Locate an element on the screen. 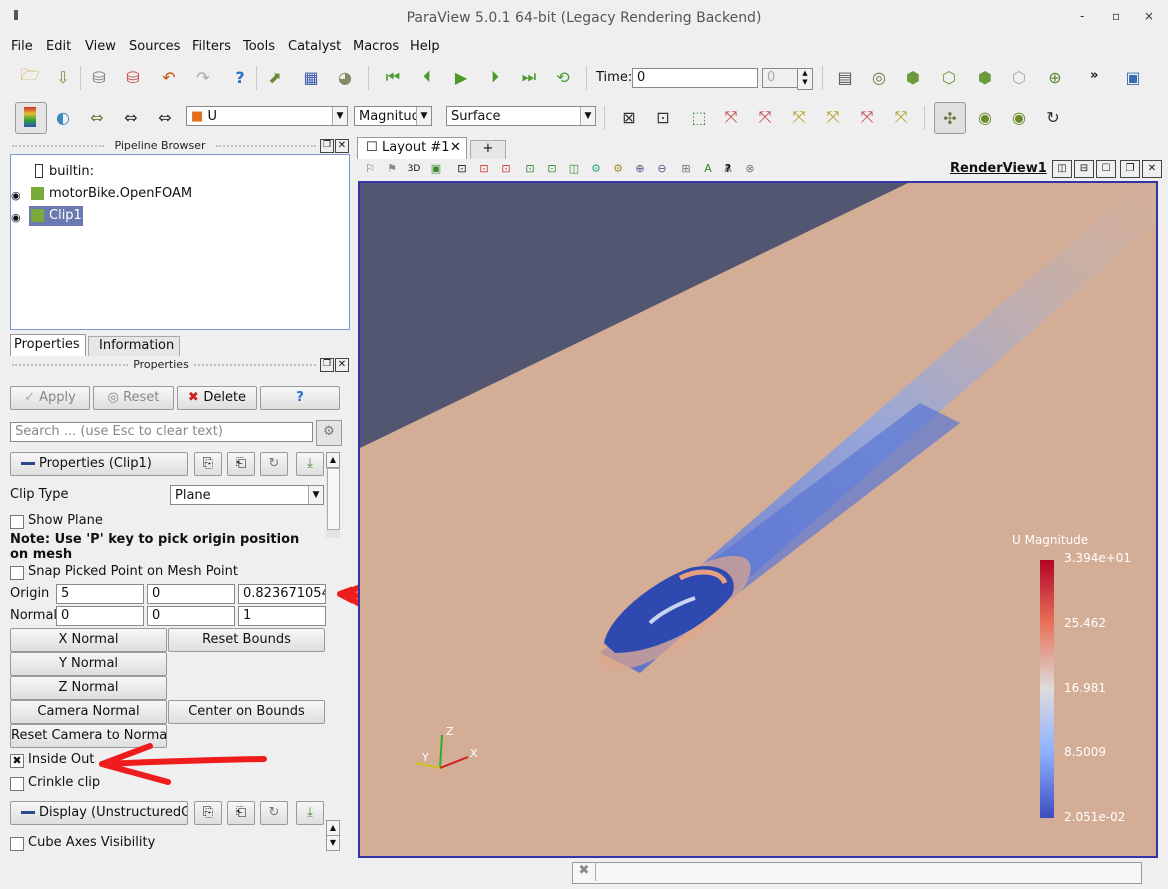 The height and width of the screenshot is (889, 1168). time-input: 0 is located at coordinates (695, 78).